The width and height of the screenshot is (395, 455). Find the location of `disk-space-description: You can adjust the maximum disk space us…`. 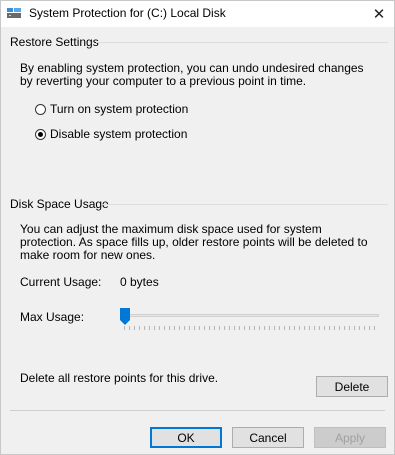

disk-space-description: You can adjust the maximum disk space us… is located at coordinates (194, 242).